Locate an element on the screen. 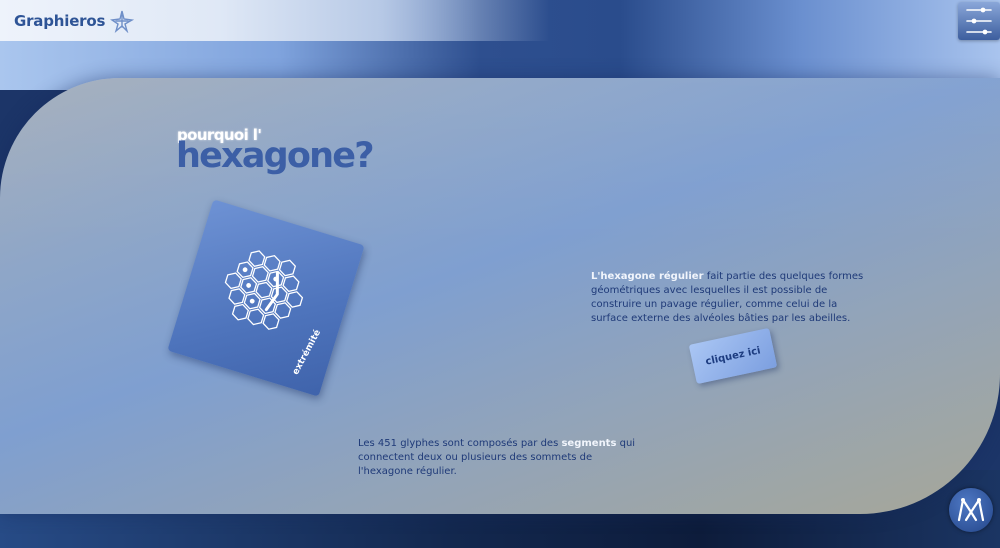 This screenshot has width=1000, height=548. corner-logo is located at coordinates (971, 510).